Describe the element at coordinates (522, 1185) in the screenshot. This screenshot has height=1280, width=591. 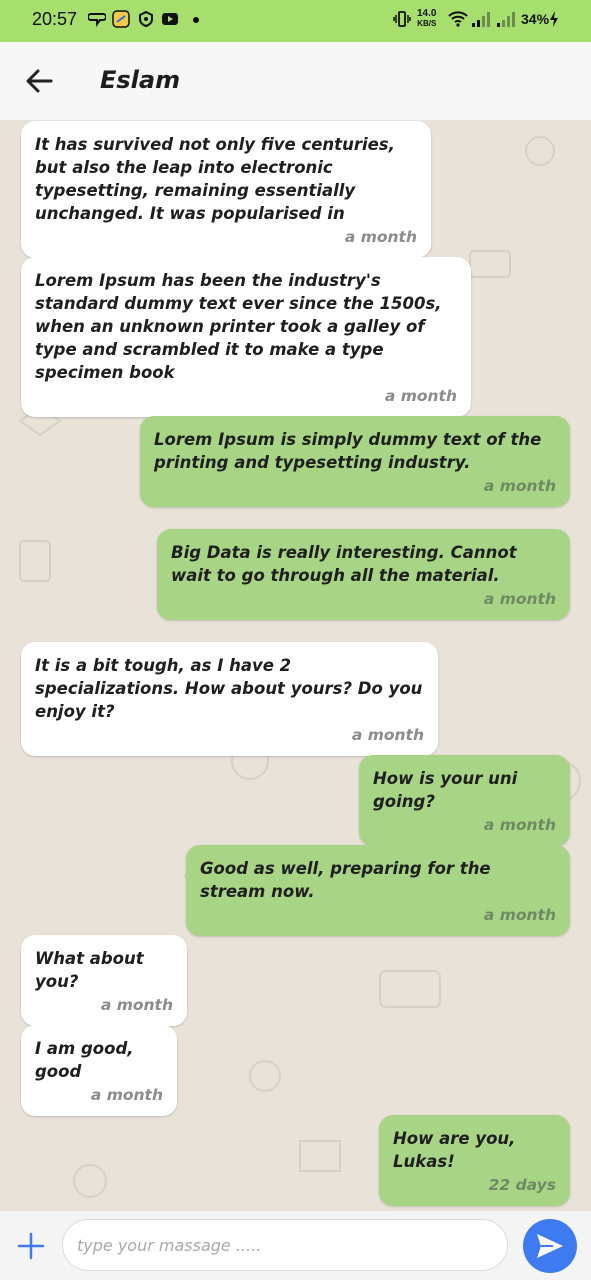
I see `message-time: 22 days` at that location.